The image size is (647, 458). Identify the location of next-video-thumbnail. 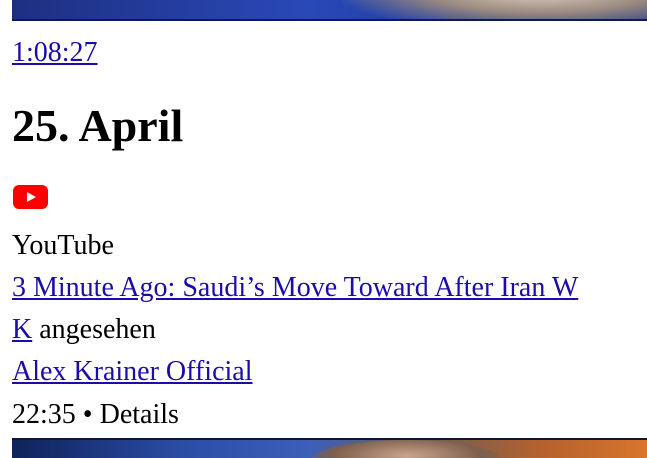
(329, 448).